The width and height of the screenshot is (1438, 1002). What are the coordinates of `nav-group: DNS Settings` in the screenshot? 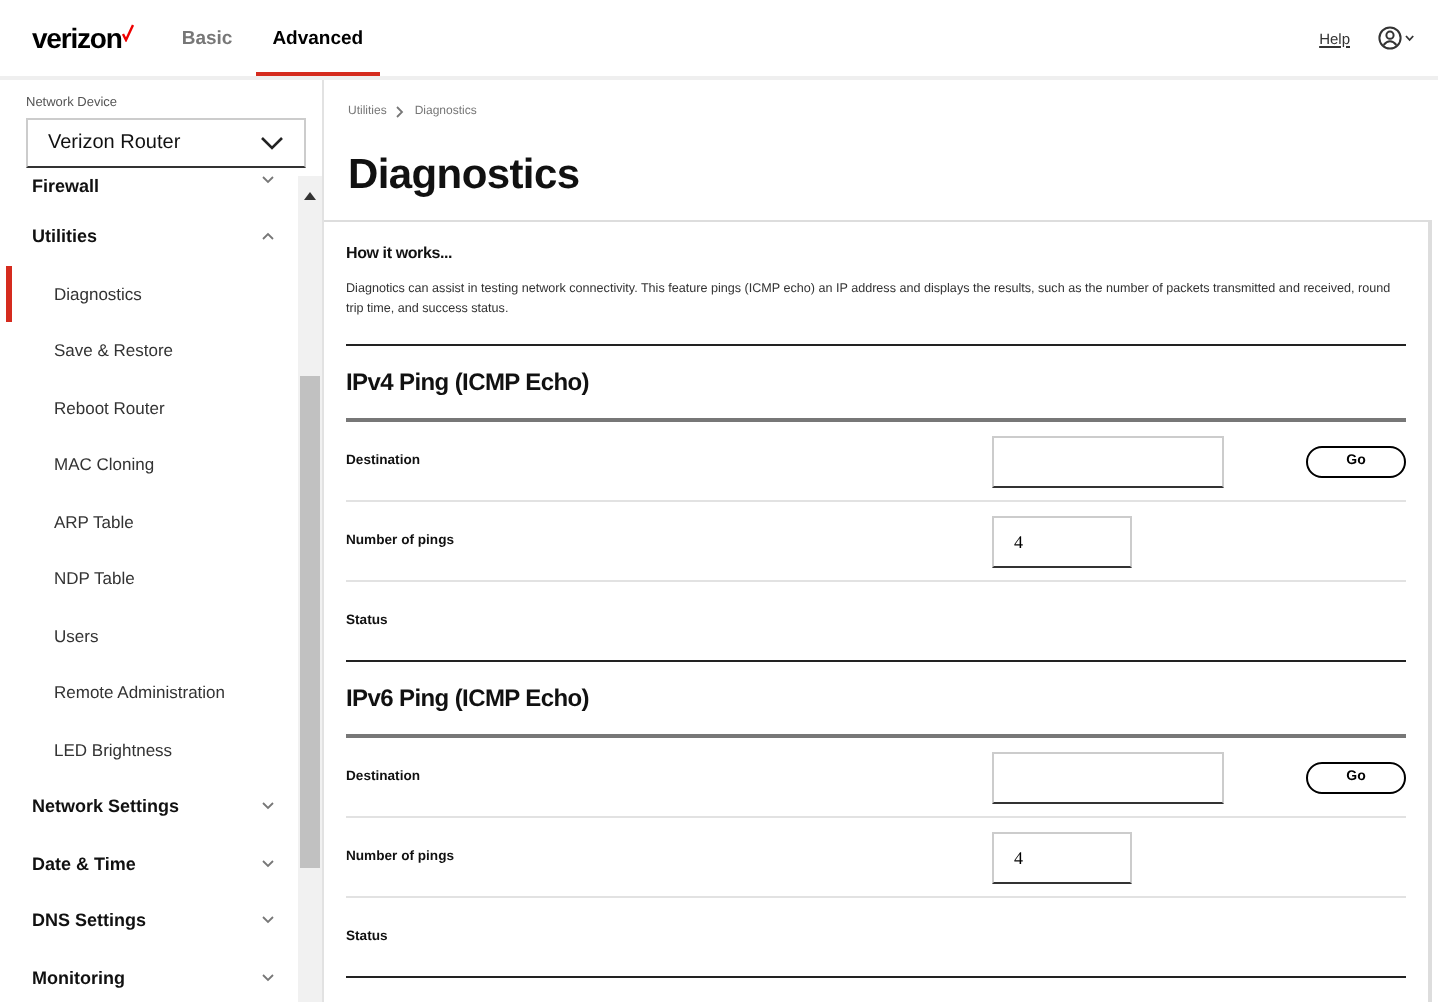 It's located at (149, 920).